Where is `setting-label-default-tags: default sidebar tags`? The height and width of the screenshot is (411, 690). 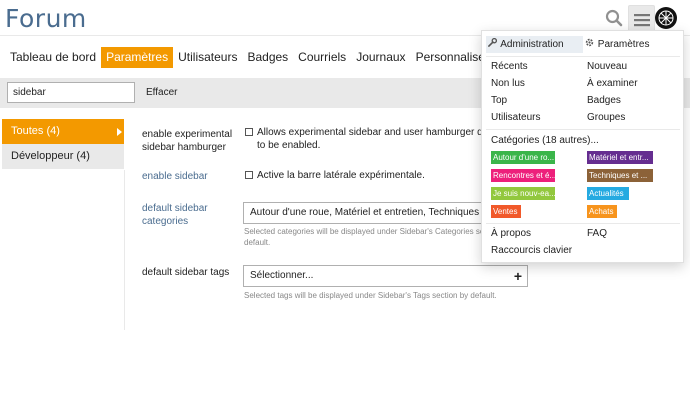
setting-label-default-tags: default sidebar tags is located at coordinates (186, 272).